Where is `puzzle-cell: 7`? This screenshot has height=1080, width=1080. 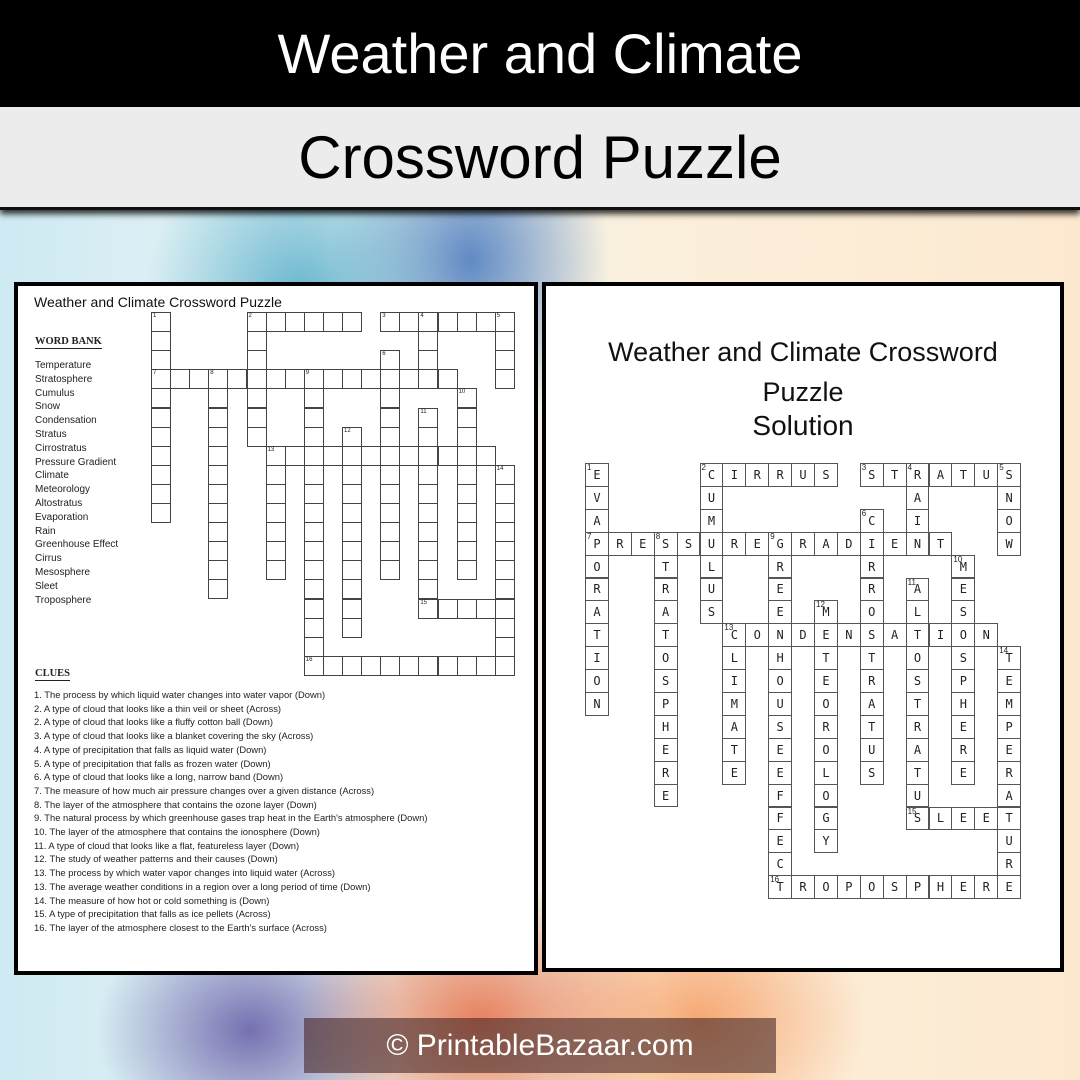 puzzle-cell: 7 is located at coordinates (161, 379).